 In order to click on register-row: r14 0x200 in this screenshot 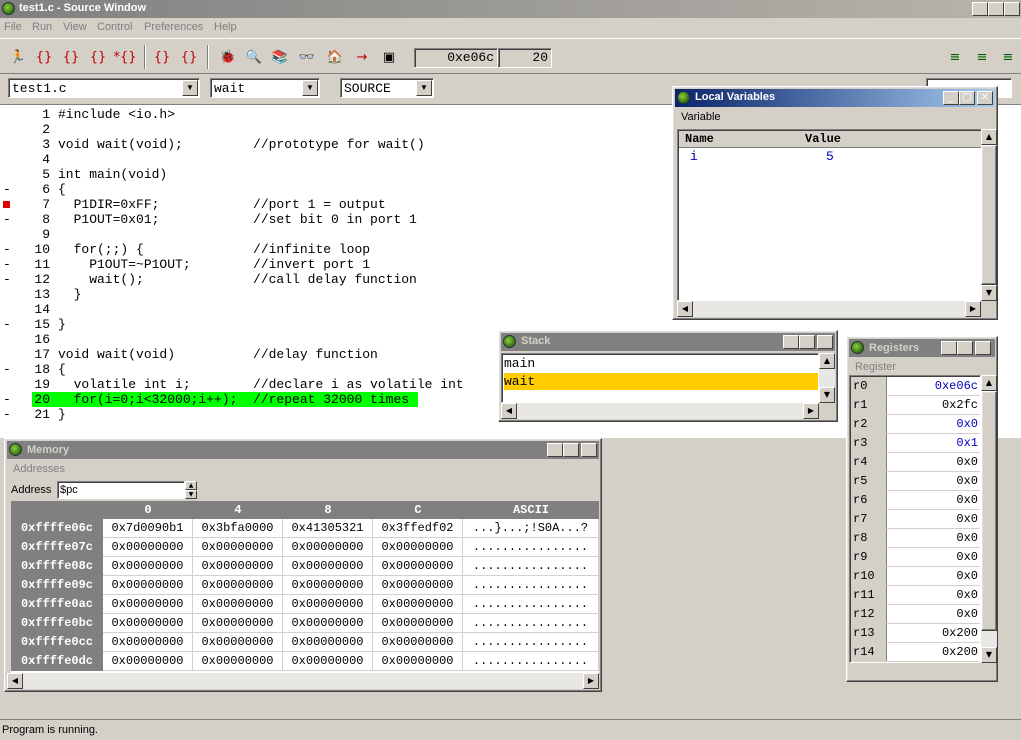, I will do `click(915, 652)`.